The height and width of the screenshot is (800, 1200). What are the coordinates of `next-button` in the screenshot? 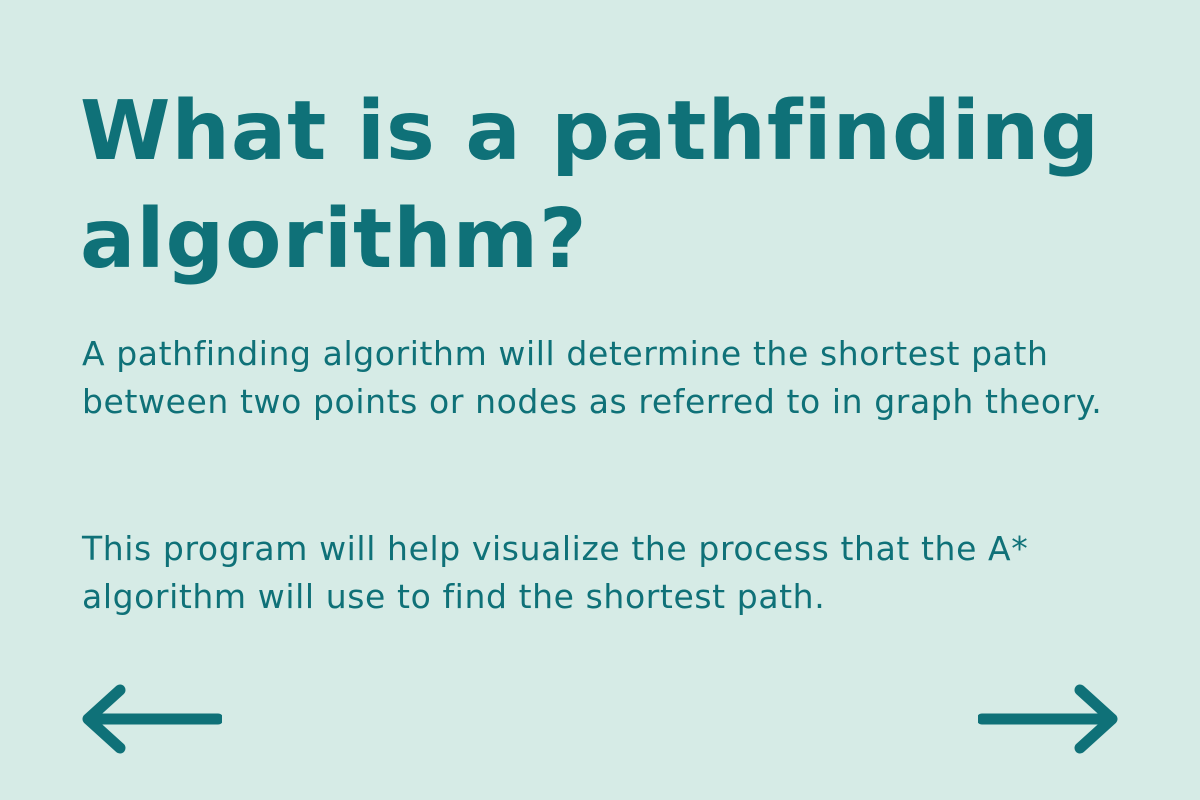 It's located at (1050, 720).